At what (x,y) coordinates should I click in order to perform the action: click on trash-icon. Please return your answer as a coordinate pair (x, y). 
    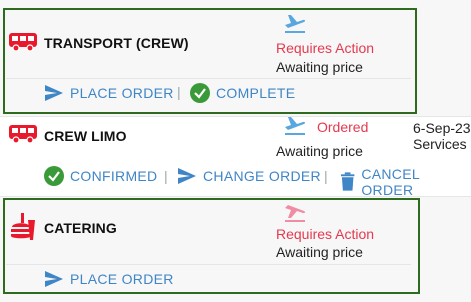
    Looking at the image, I should click on (347, 181).